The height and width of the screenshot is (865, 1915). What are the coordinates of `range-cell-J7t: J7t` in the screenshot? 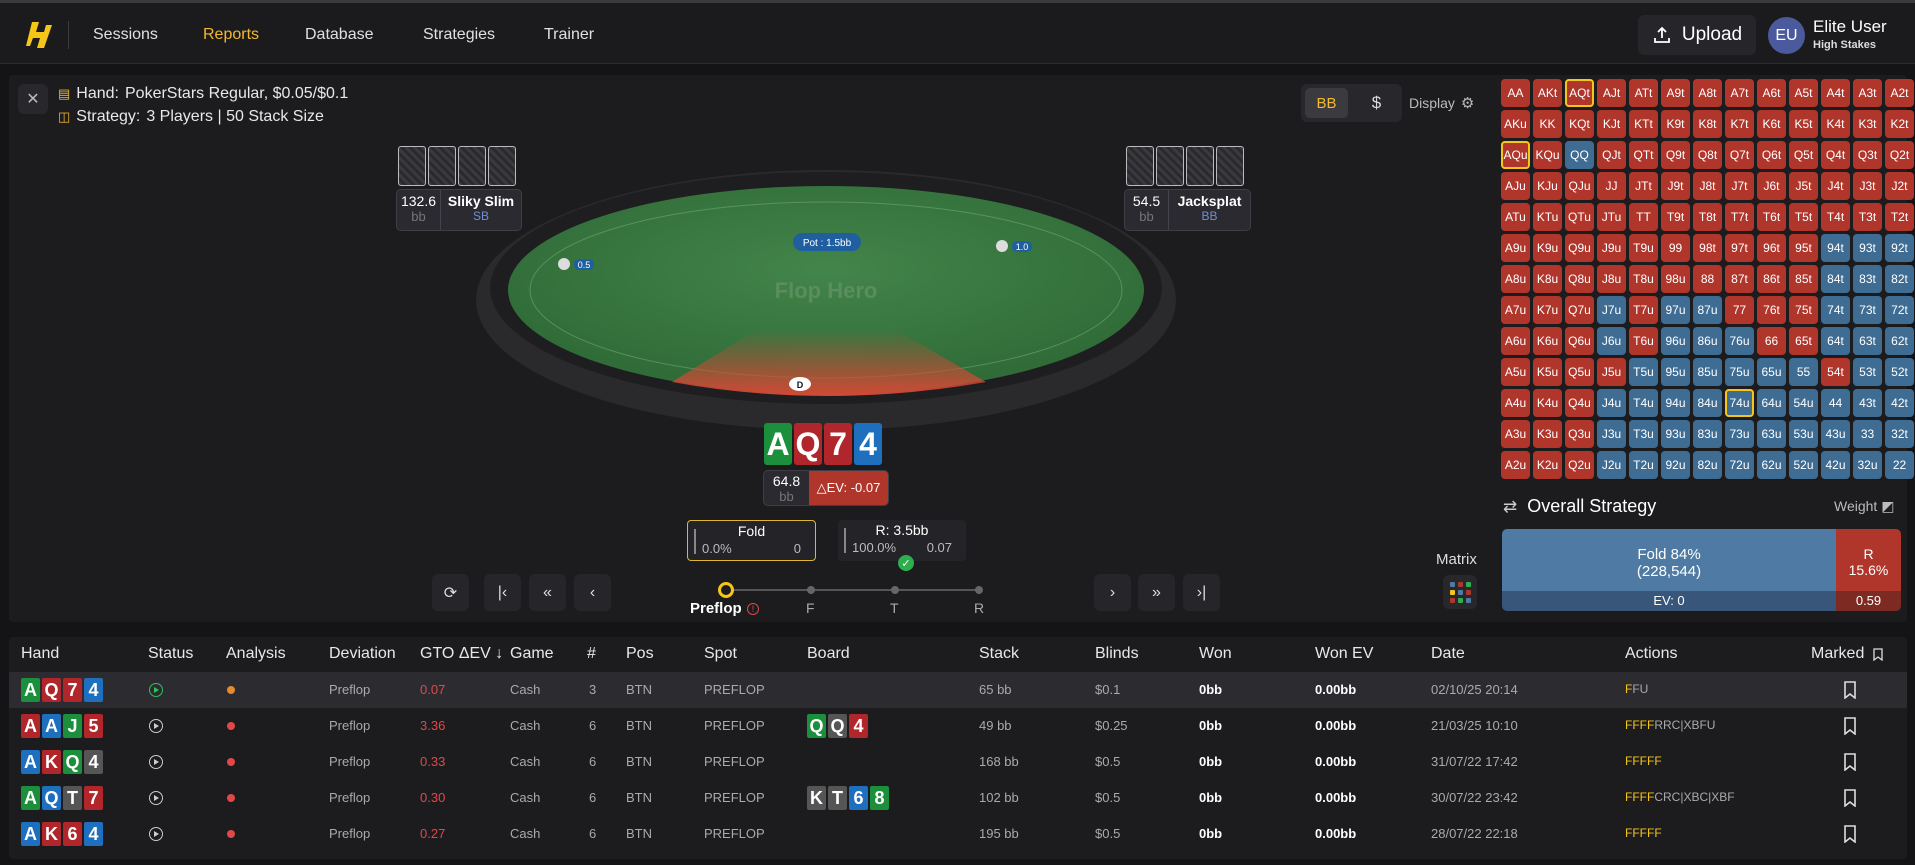 It's located at (1739, 186).